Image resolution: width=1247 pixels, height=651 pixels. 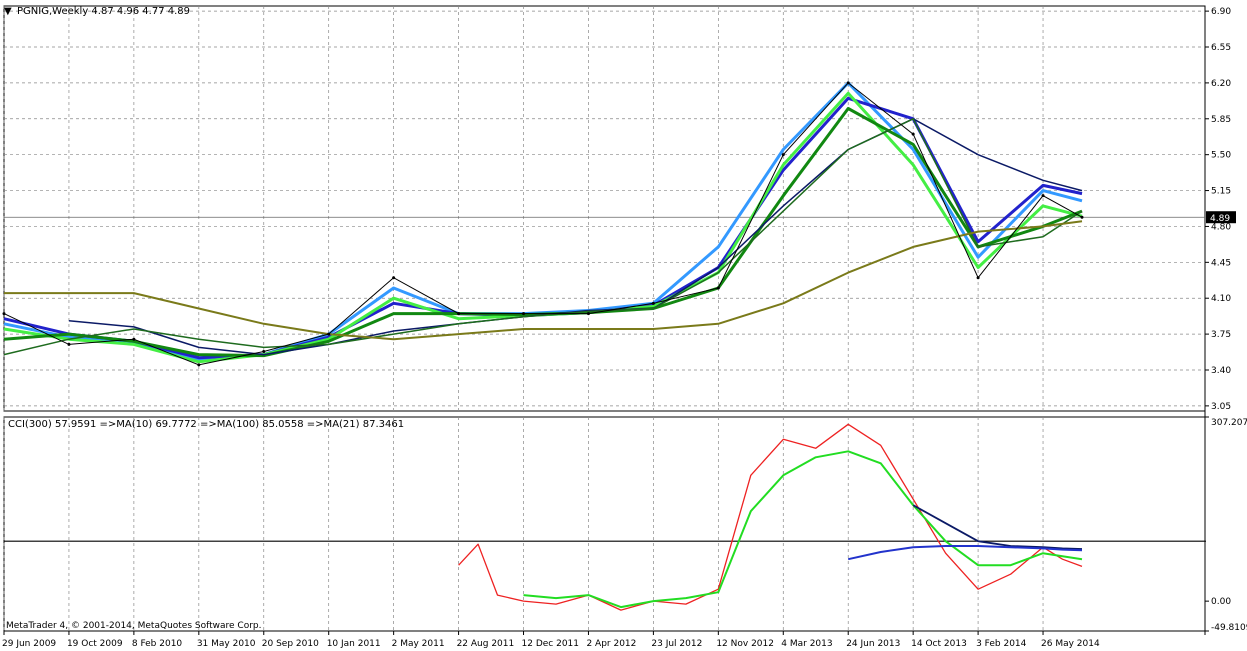 I want to click on collapse-icon: ▼, so click(x=8, y=11).